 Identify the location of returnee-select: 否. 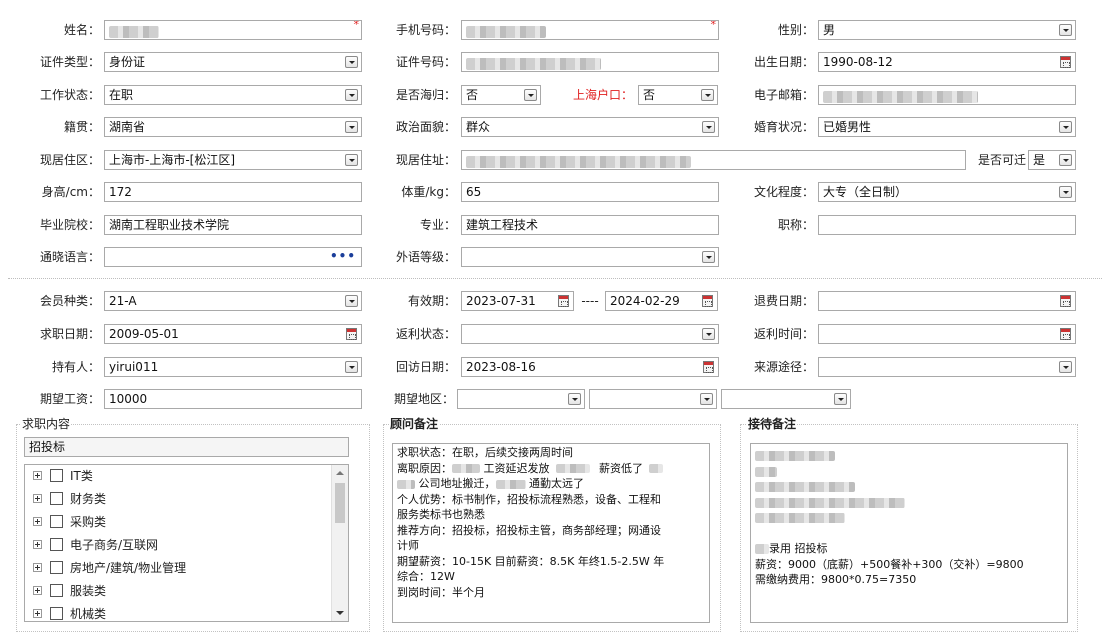
(501, 95).